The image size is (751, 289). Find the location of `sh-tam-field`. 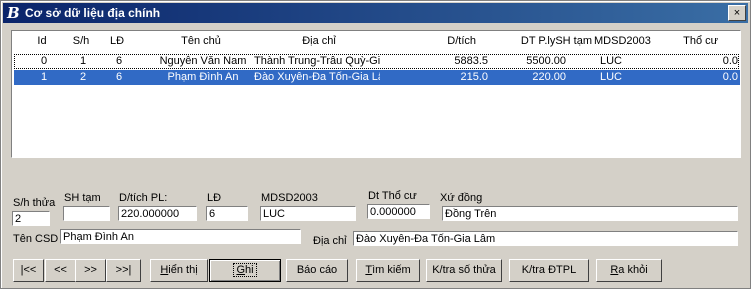

sh-tam-field is located at coordinates (86, 213).